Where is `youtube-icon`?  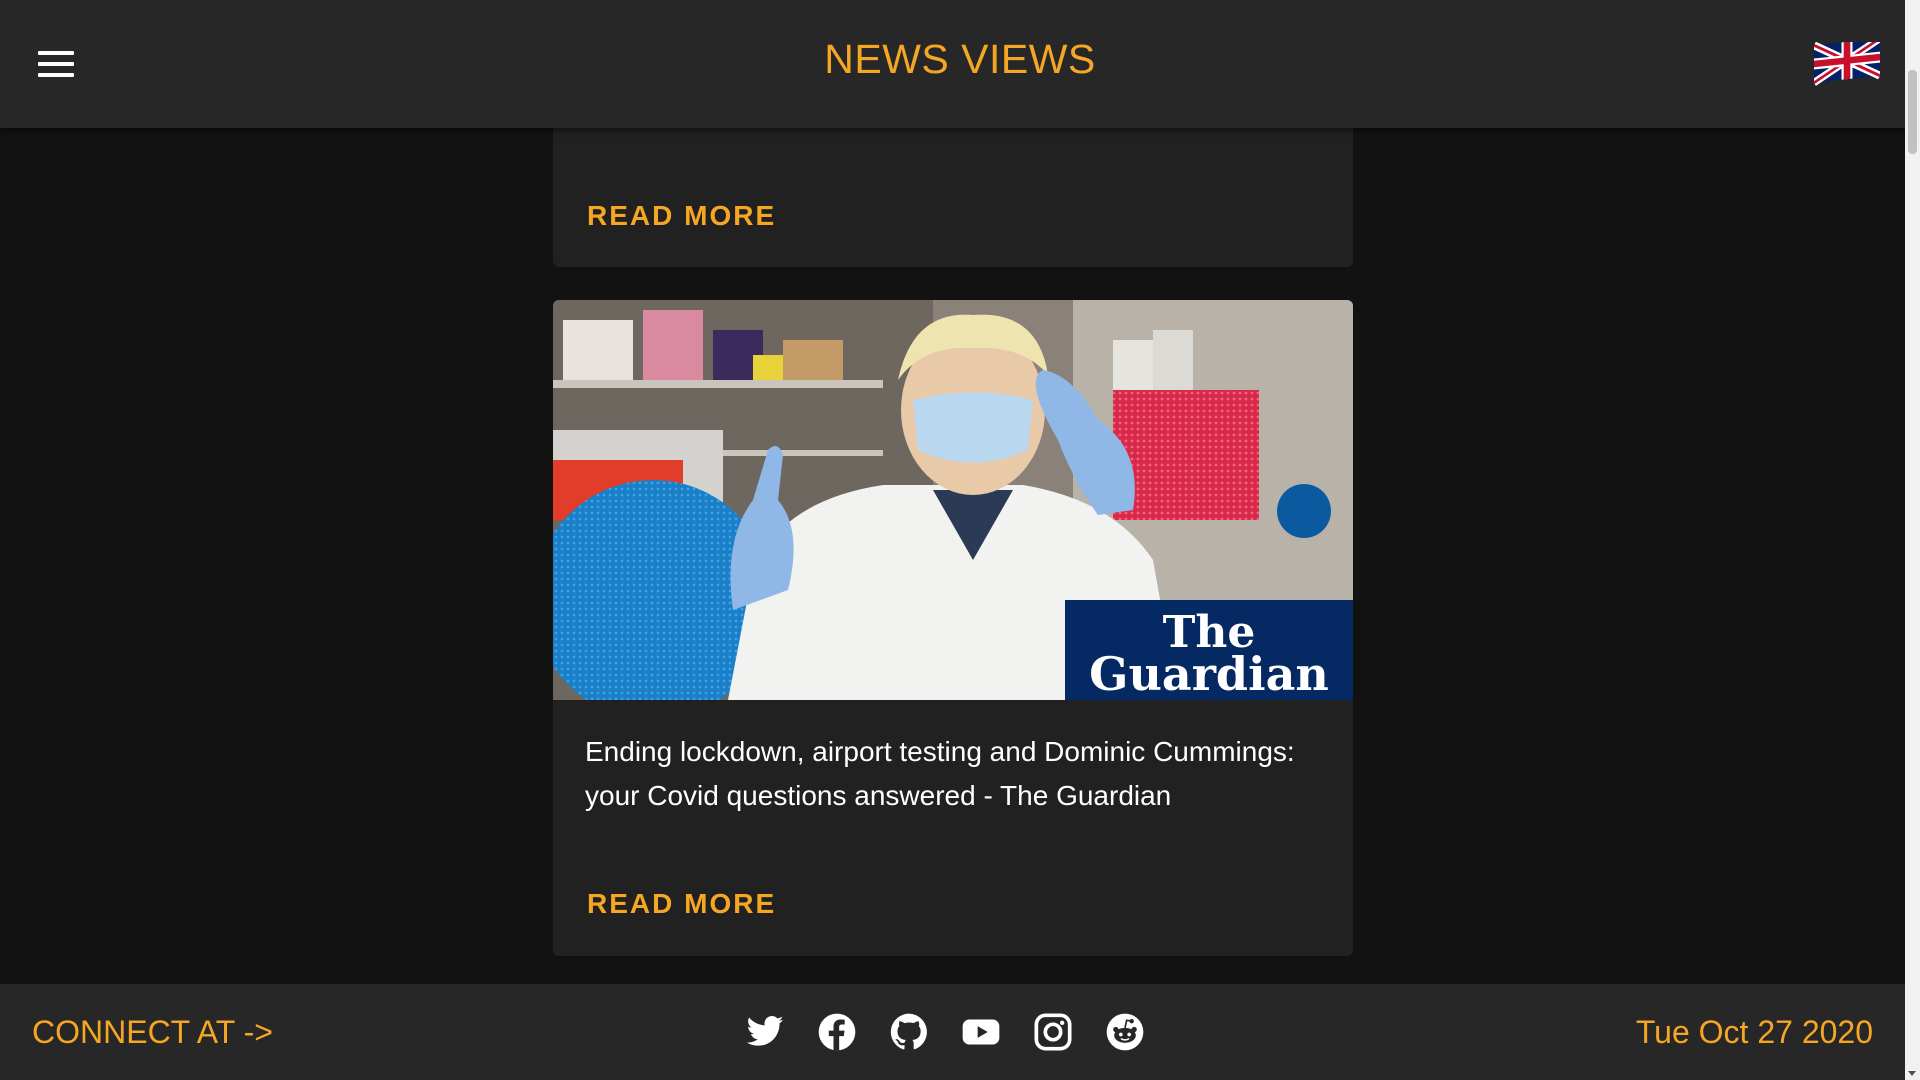 youtube-icon is located at coordinates (981, 1032).